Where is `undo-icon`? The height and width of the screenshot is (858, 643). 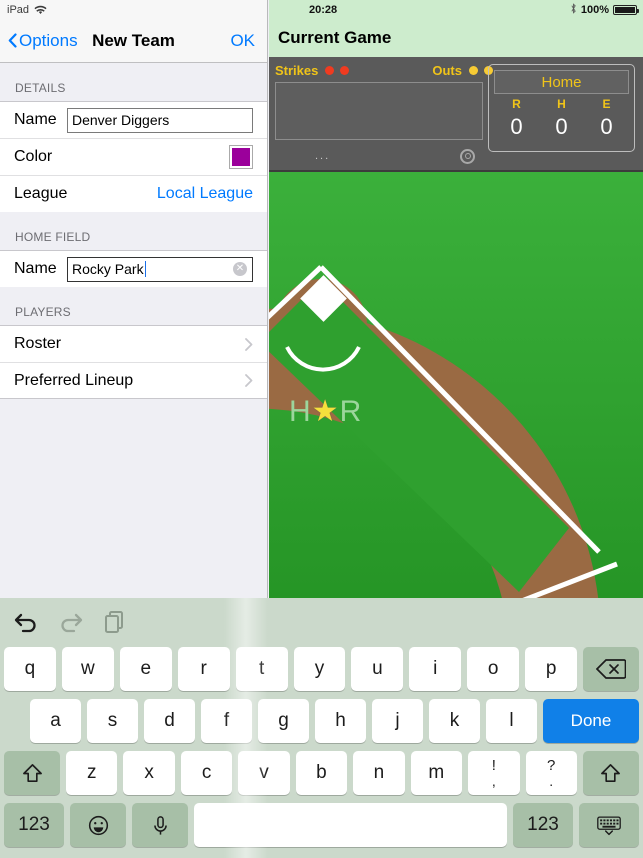 undo-icon is located at coordinates (26, 621).